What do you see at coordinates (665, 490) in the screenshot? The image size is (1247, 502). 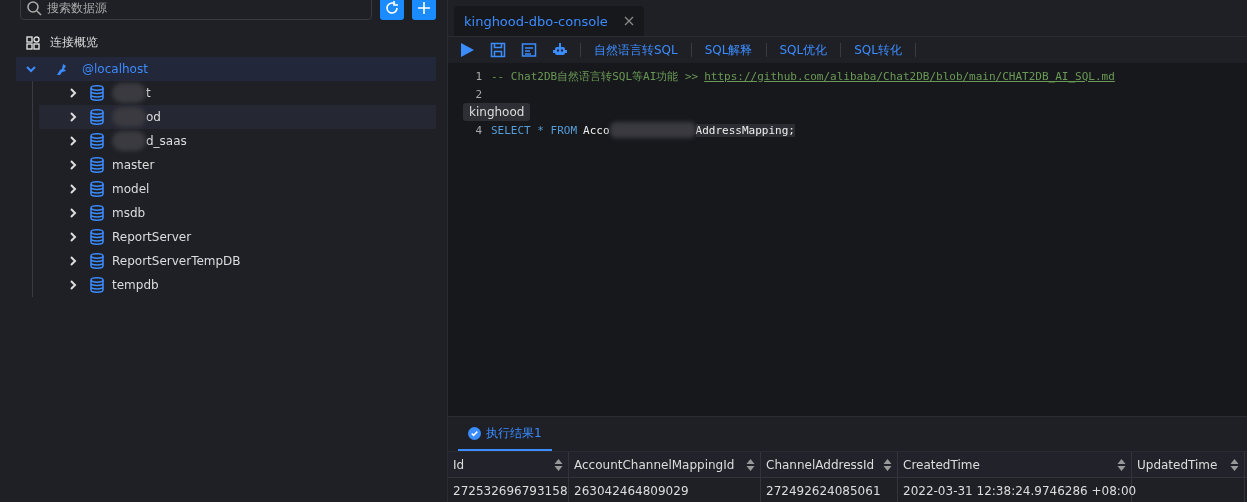 I see `table-cell: 263042464809029` at bounding box center [665, 490].